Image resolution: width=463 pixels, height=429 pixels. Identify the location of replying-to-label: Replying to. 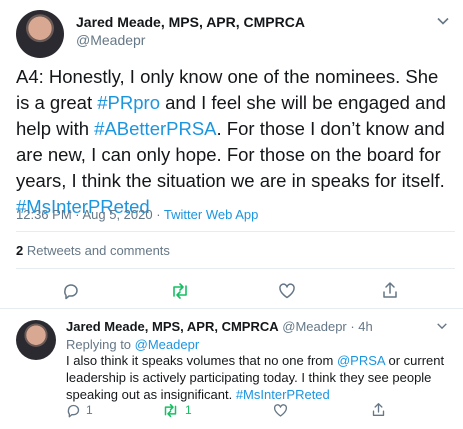
(100, 344).